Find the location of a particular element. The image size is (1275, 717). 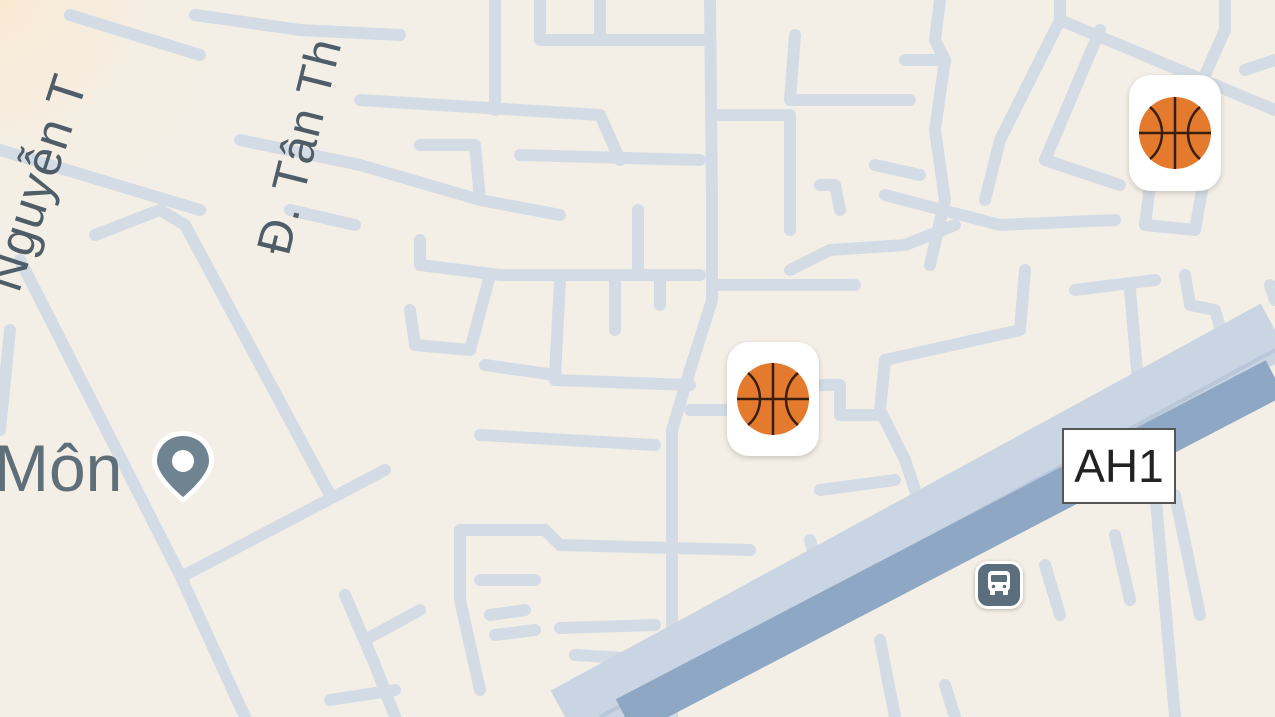

bus-icon is located at coordinates (999, 585).